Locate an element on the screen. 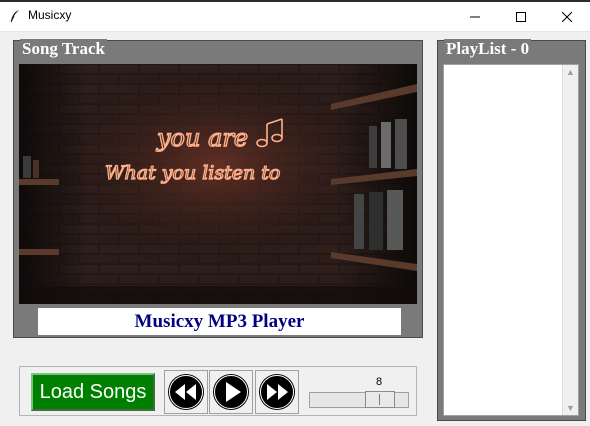 The image size is (590, 426). caption-bar: Musicxy MP3 Player is located at coordinates (219, 321).